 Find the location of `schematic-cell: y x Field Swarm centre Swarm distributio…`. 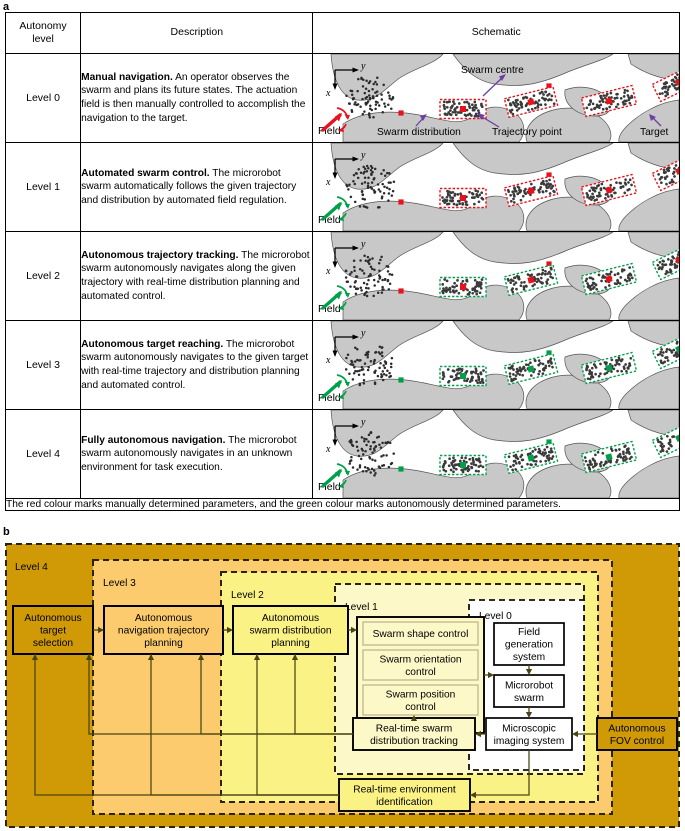

schematic-cell: y x Field Swarm centre Swarm distributio… is located at coordinates (496, 98).